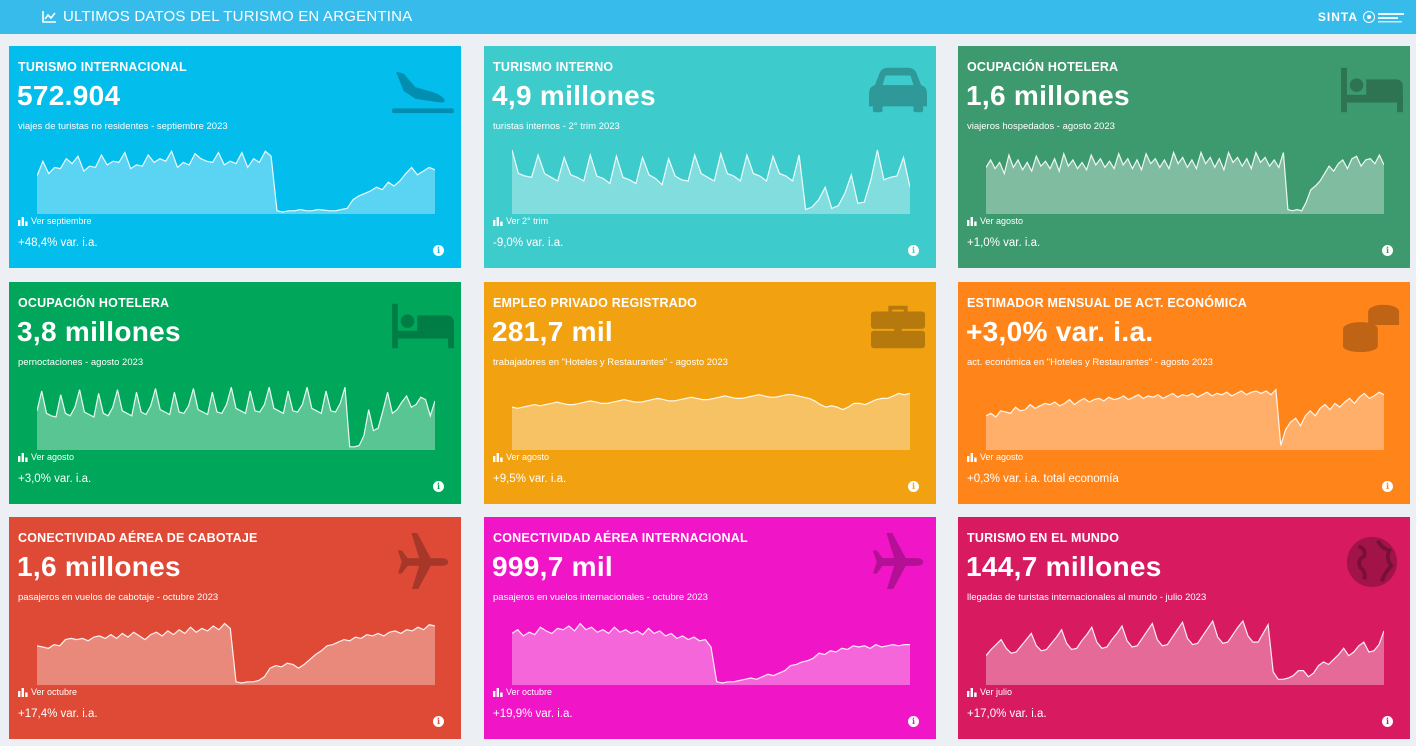  What do you see at coordinates (530, 479) in the screenshot?
I see `variation-text: +9,5% var. i.a.` at bounding box center [530, 479].